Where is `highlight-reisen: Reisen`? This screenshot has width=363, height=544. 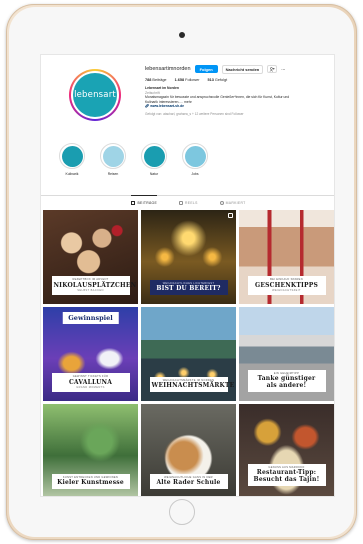 highlight-reisen: Reisen is located at coordinates (113, 159).